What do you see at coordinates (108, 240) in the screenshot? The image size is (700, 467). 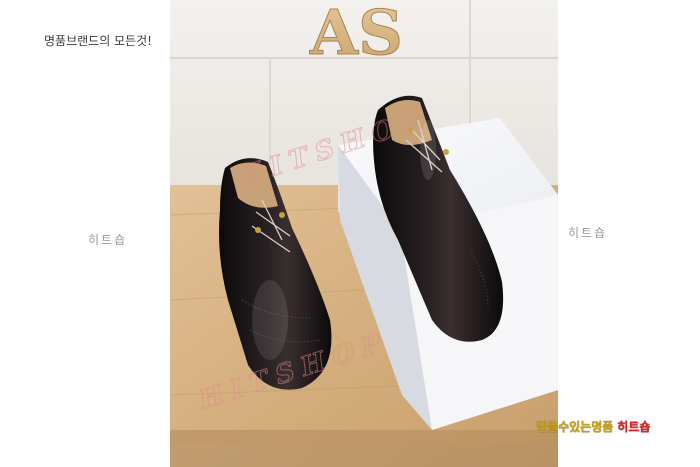 I see `left-watermark: 히트숍` at bounding box center [108, 240].